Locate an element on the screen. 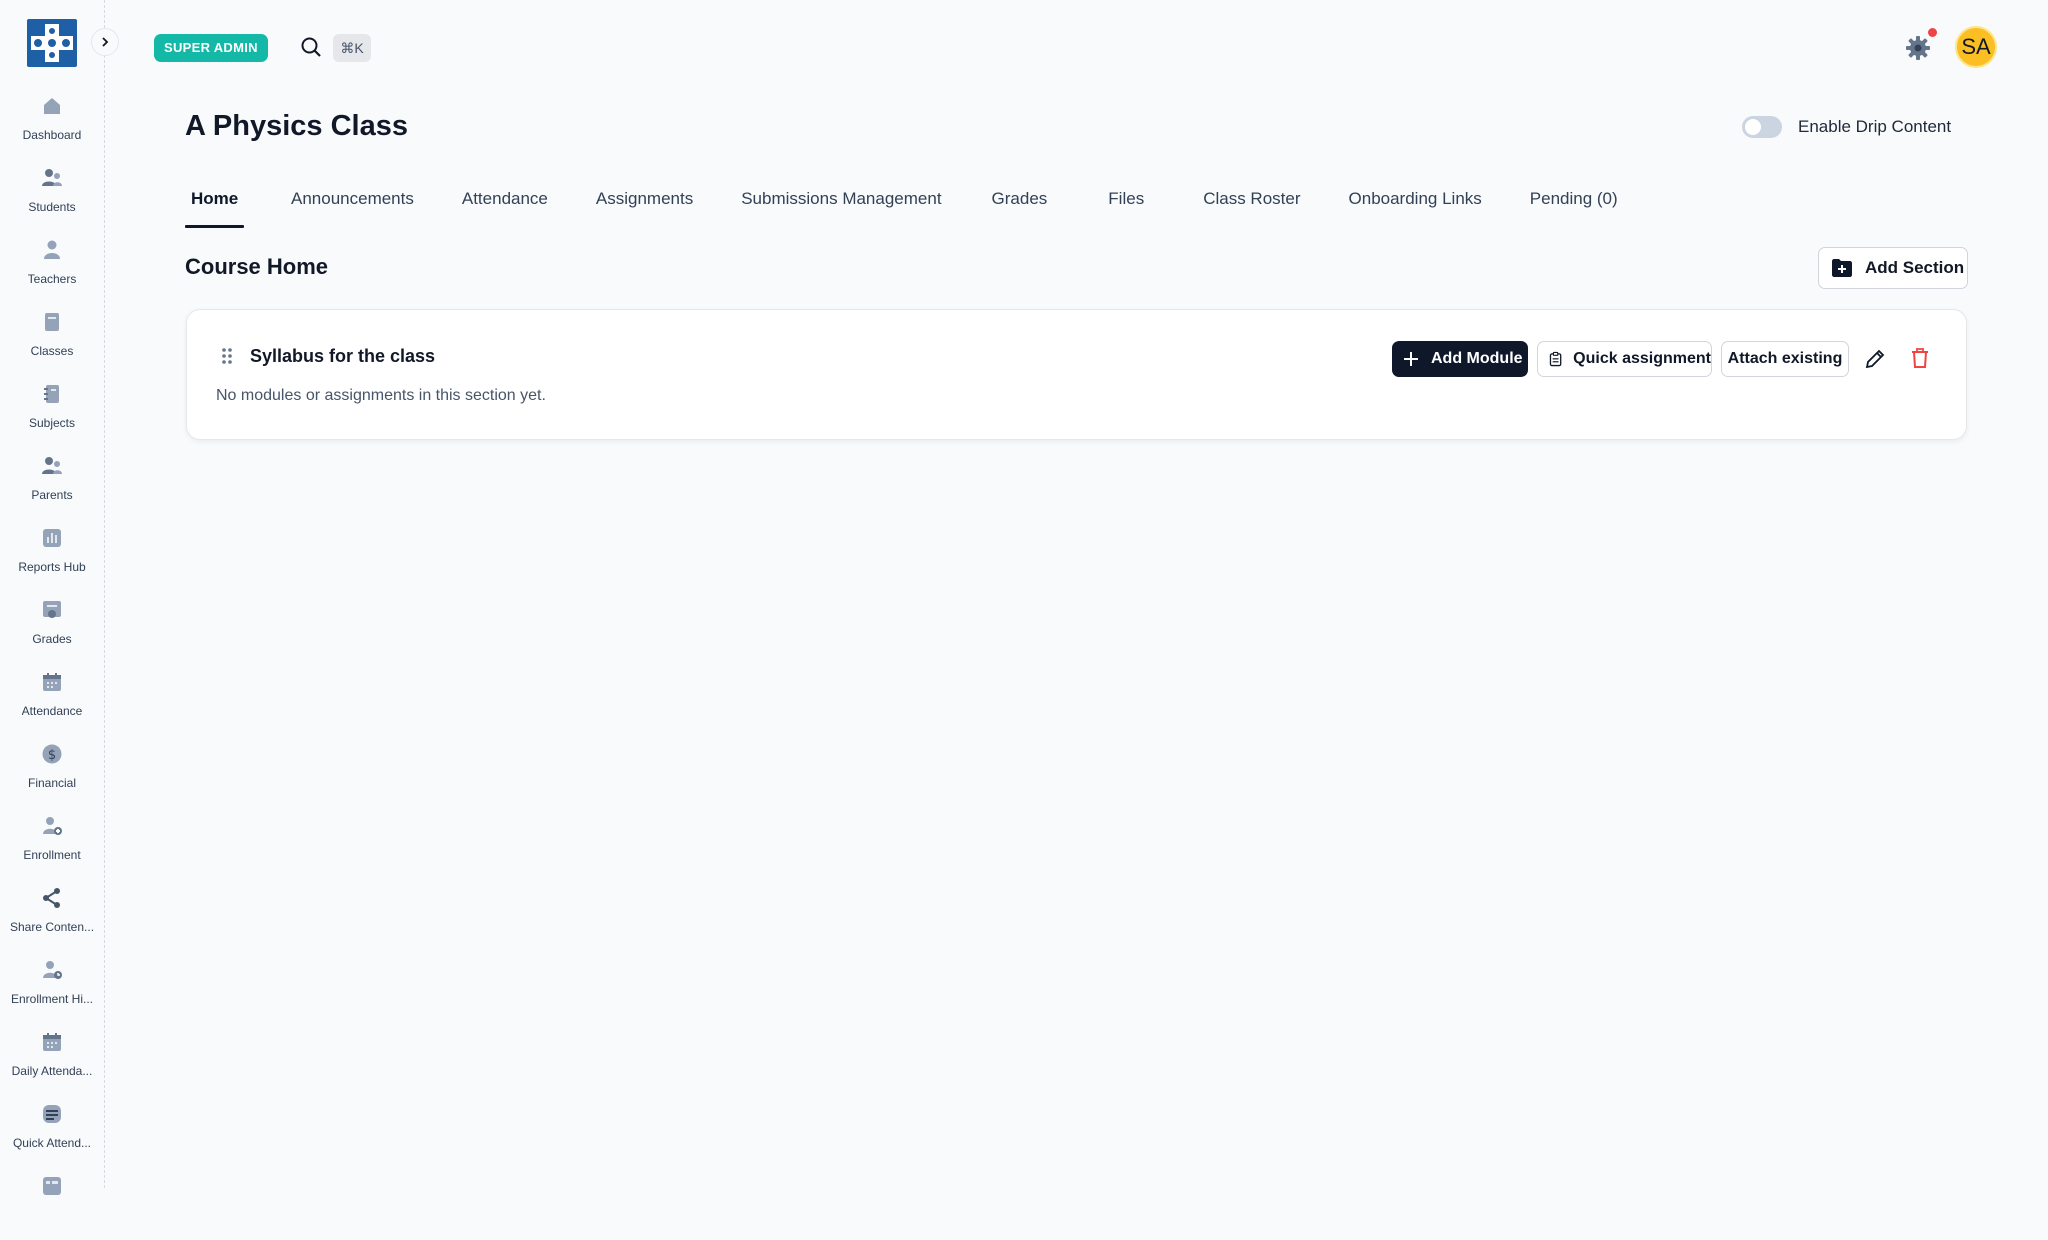  sidebar-item-reports-hub: Reports Hub is located at coordinates (52, 556).